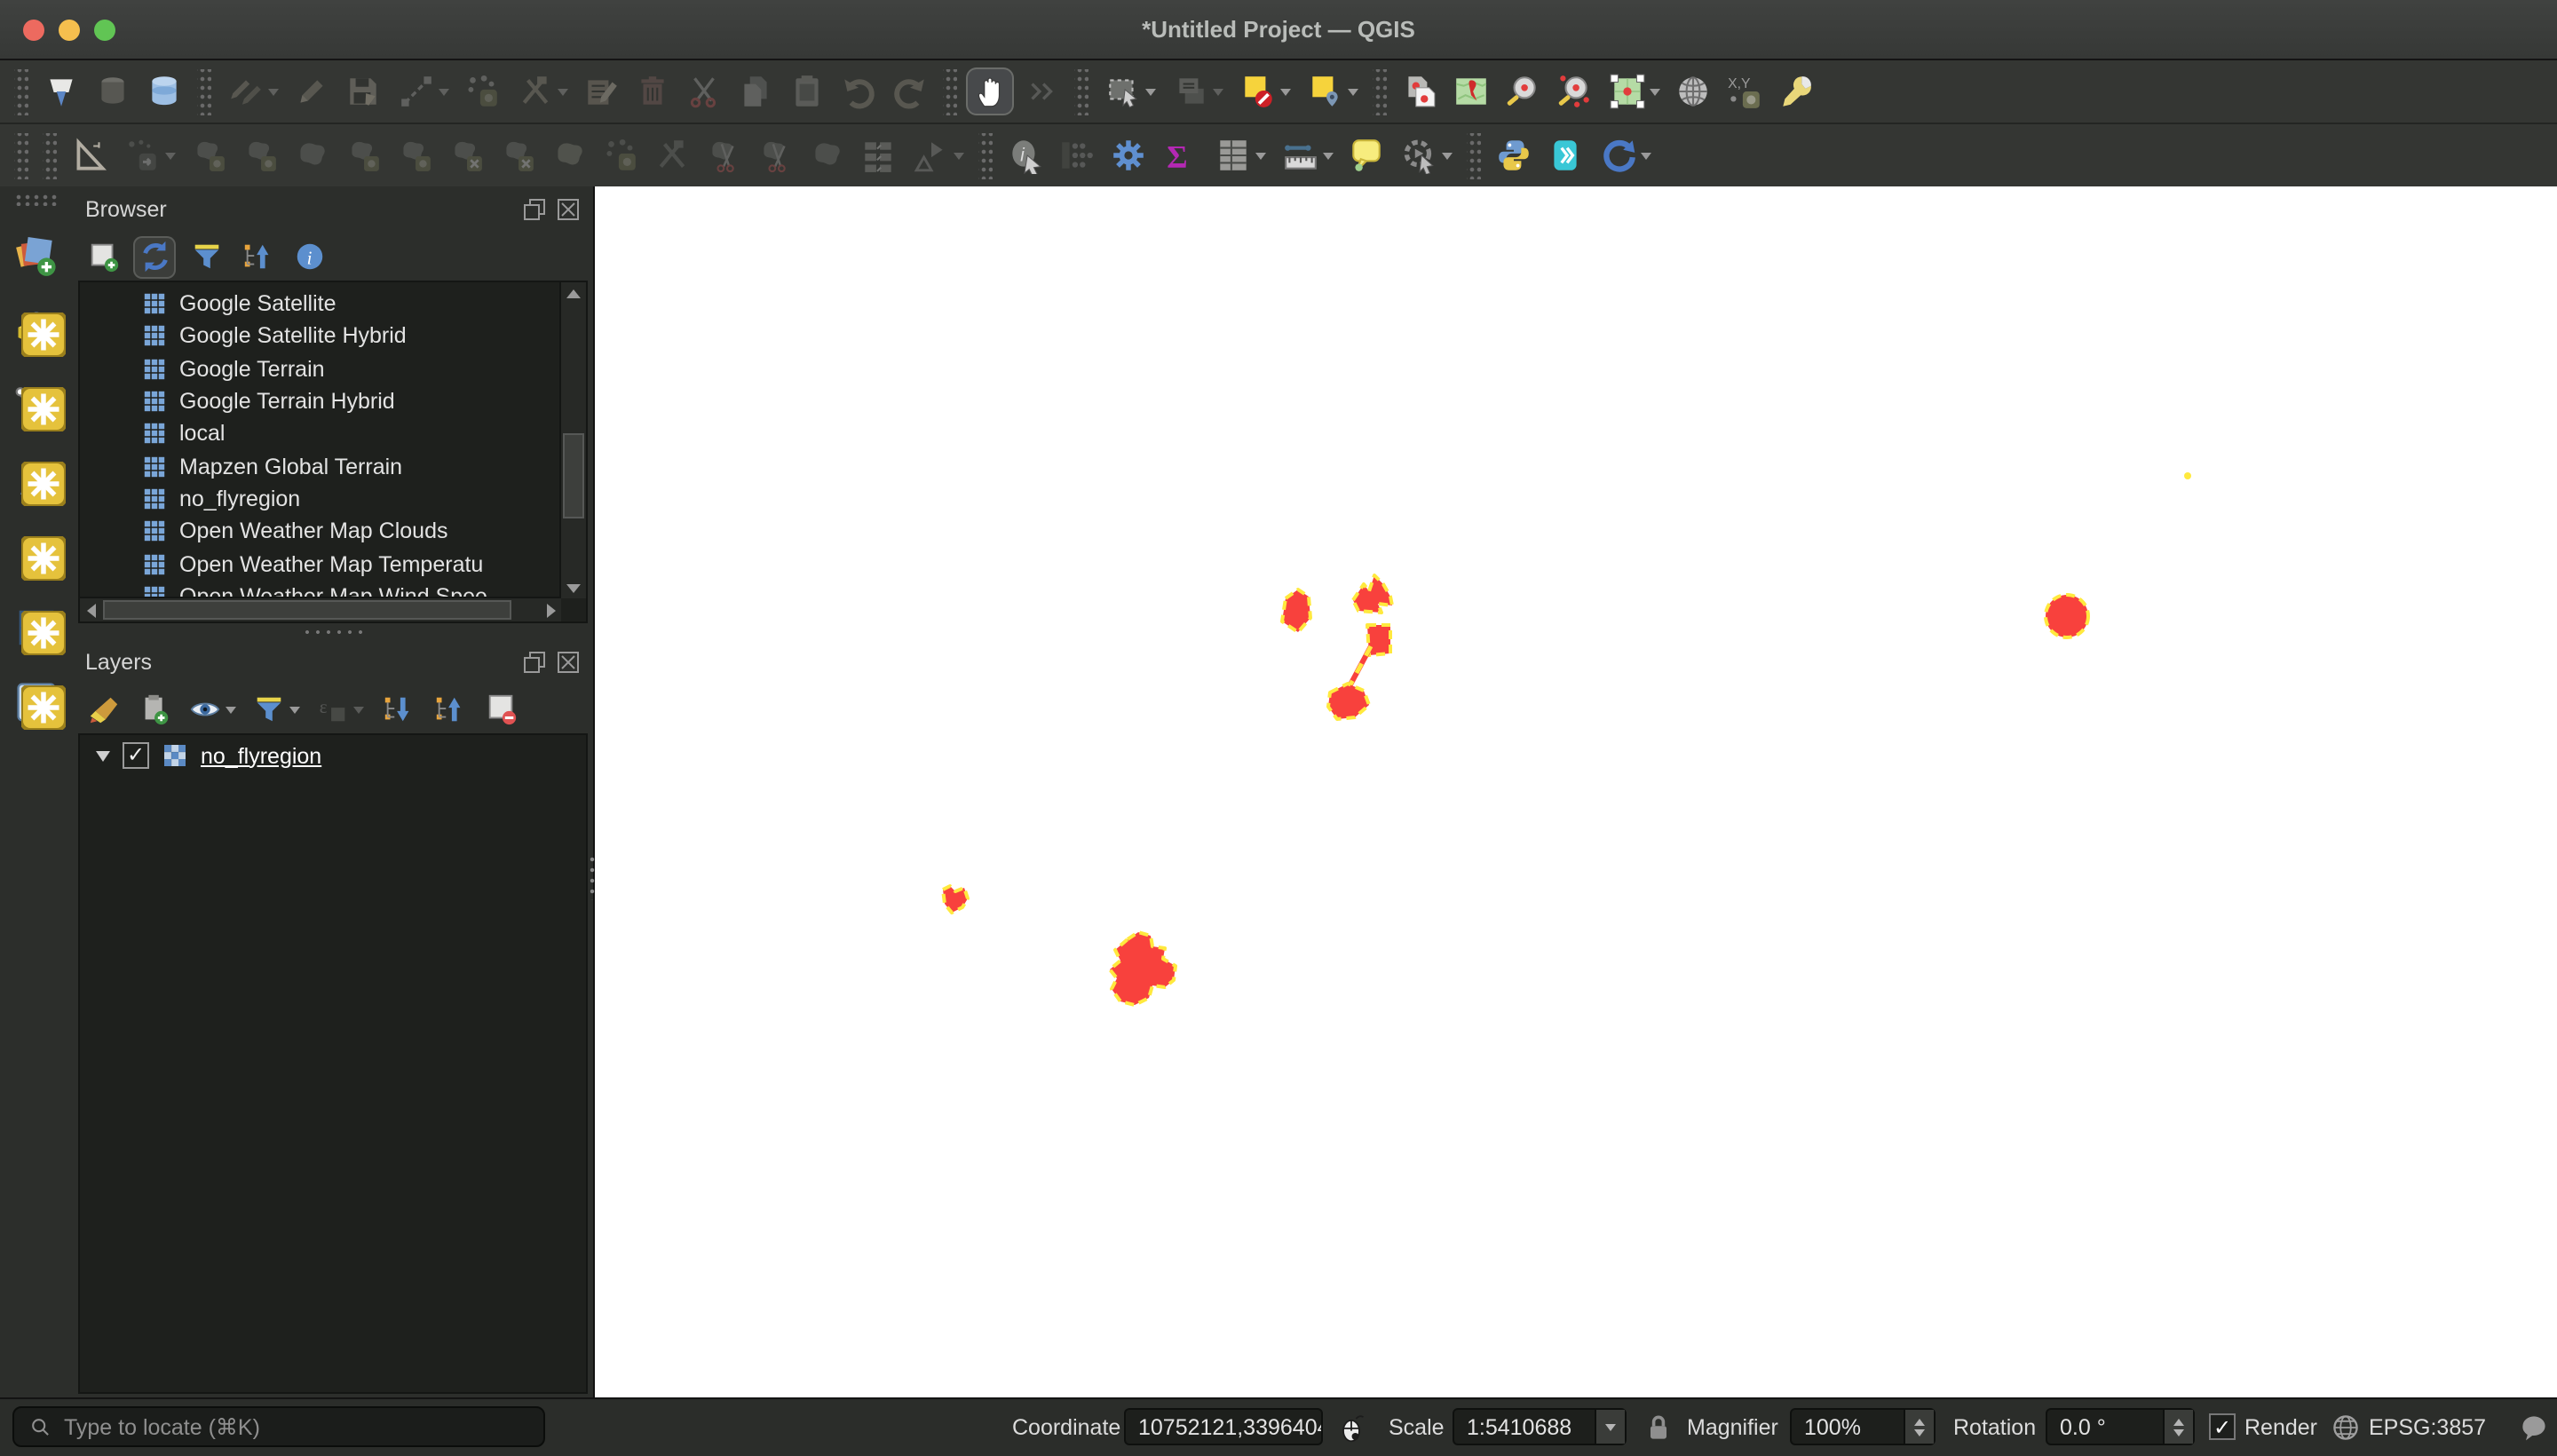 The width and height of the screenshot is (2557, 1456). I want to click on zoom-to-selection-icon, so click(1523, 91).